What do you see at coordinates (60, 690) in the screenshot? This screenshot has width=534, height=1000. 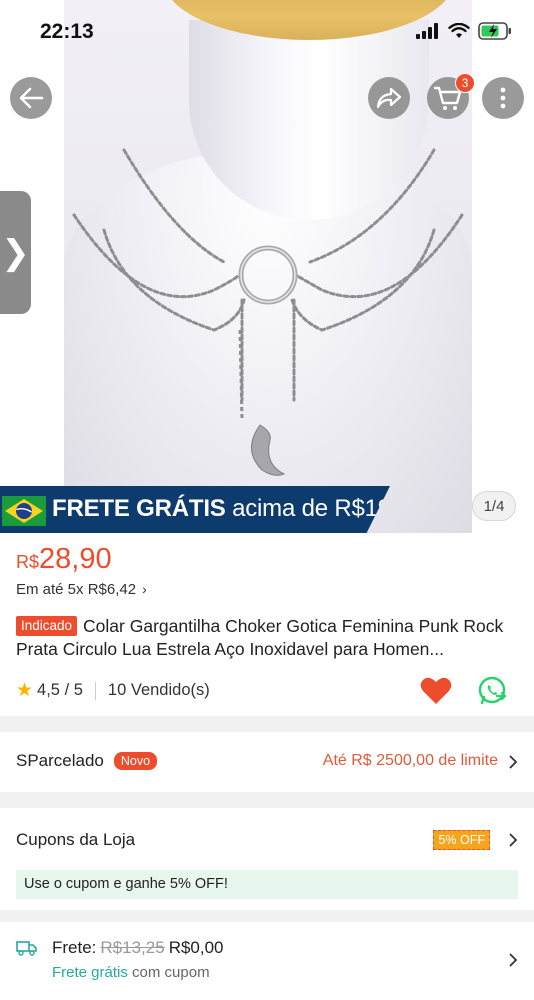 I see `rating-value: 4,5 / 5` at bounding box center [60, 690].